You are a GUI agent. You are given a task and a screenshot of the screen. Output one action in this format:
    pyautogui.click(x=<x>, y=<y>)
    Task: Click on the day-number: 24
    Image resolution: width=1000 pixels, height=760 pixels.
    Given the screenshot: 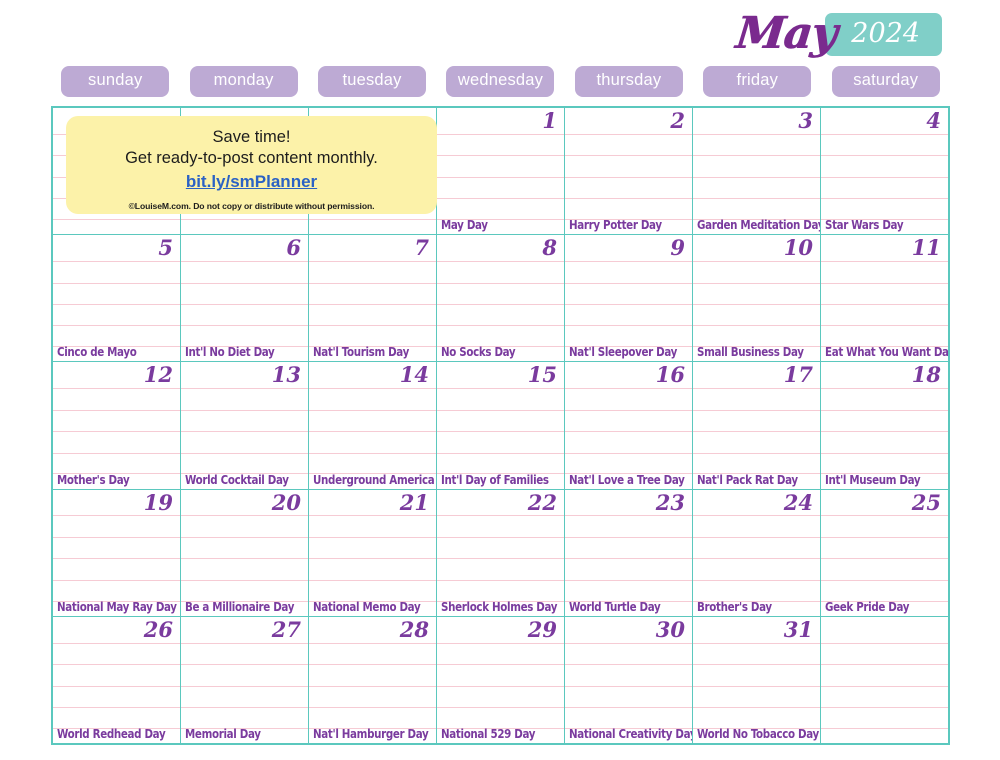 What is the action you would take?
    pyautogui.click(x=798, y=502)
    